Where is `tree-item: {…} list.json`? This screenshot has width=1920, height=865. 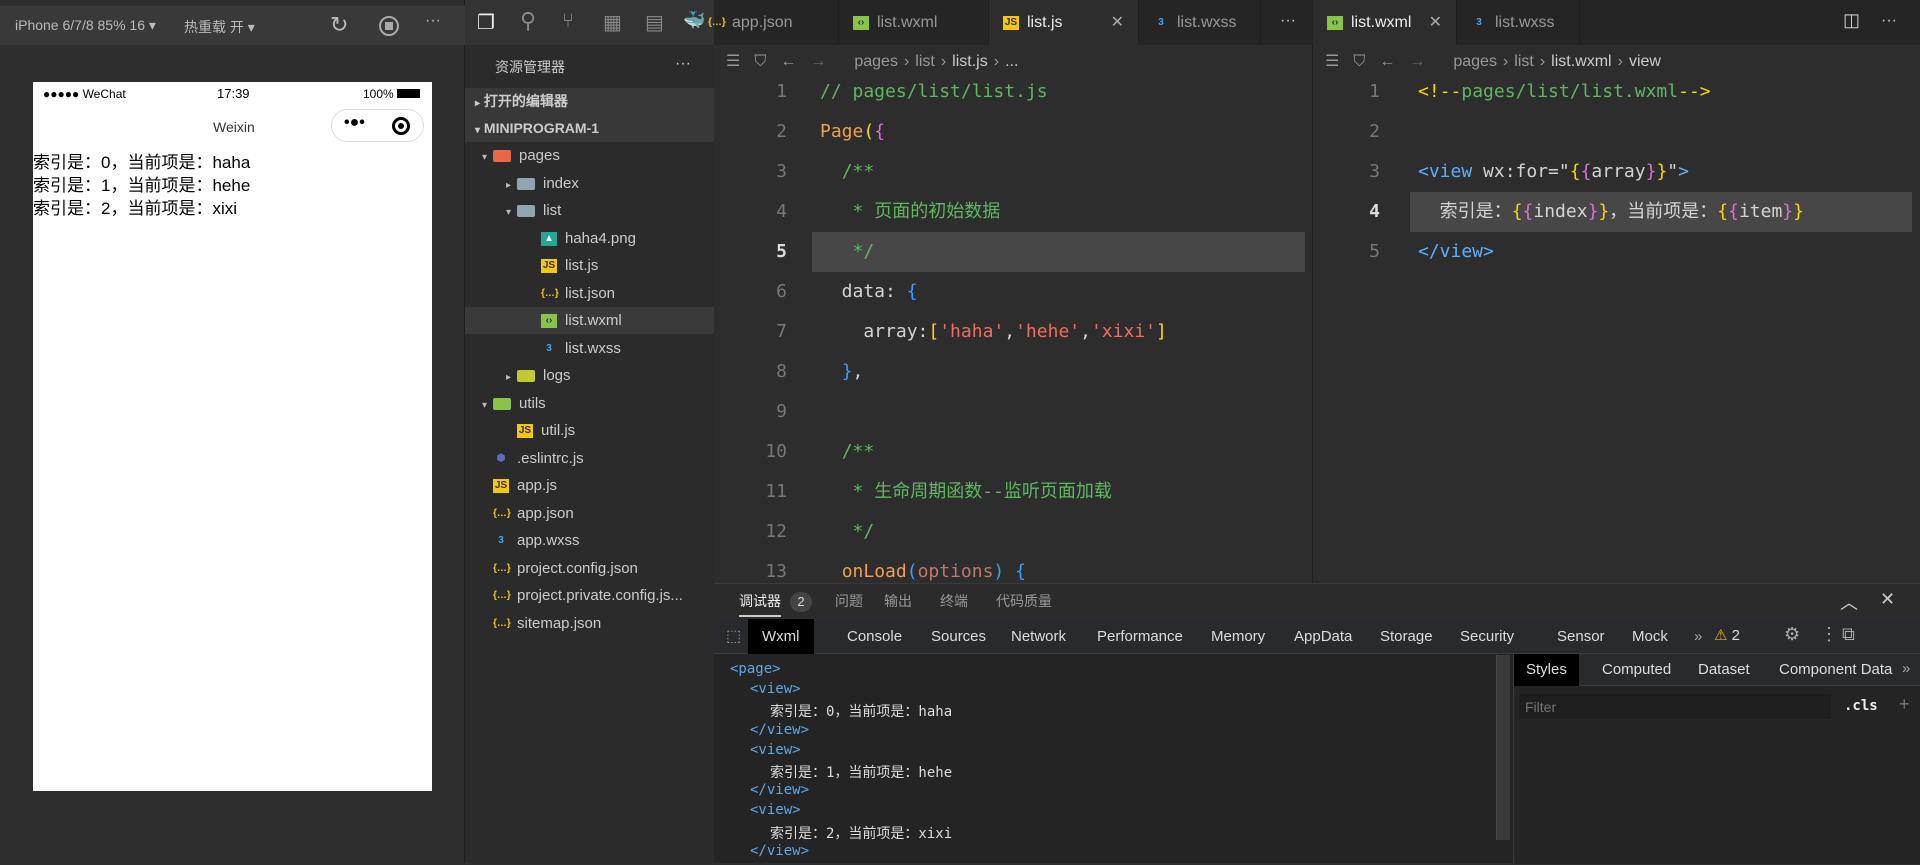
tree-item: {…} list.json is located at coordinates (589, 293).